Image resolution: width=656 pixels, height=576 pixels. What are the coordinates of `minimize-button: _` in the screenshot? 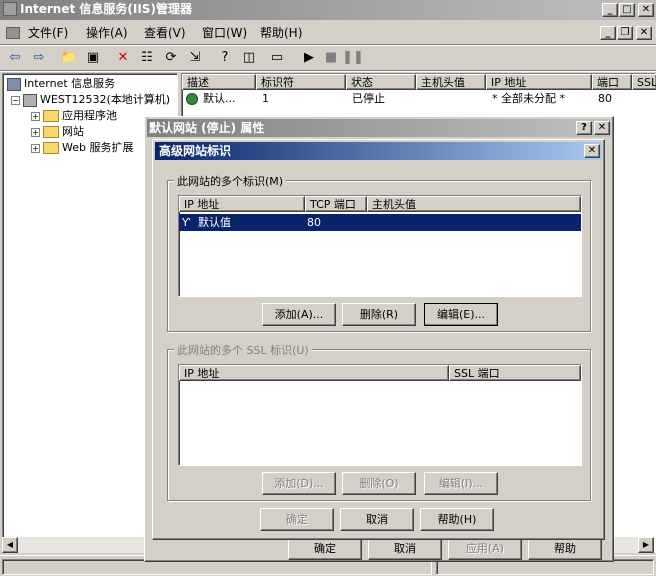 It's located at (610, 10).